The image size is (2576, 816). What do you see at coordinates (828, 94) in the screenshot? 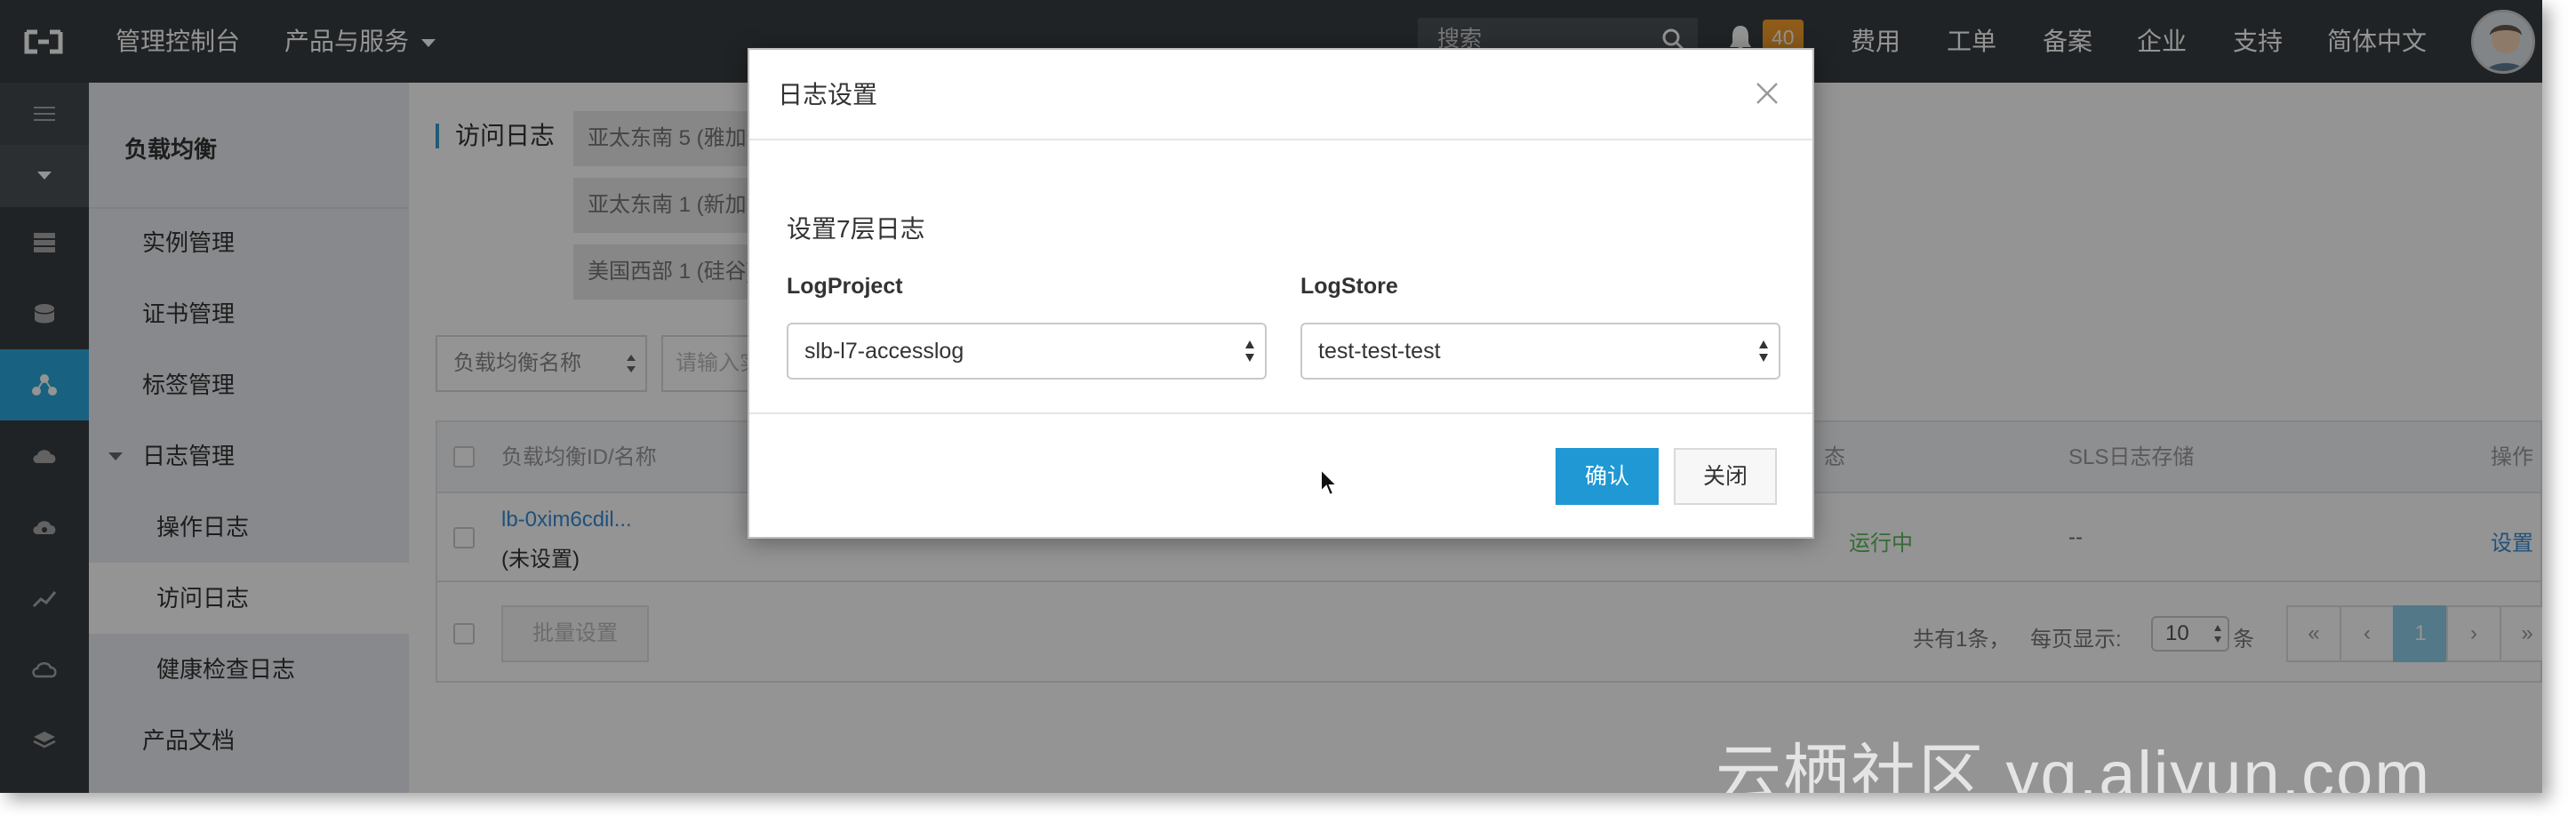
I see `dialog-title: 日志设置` at bounding box center [828, 94].